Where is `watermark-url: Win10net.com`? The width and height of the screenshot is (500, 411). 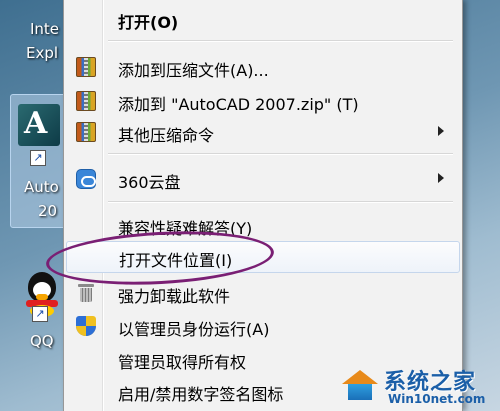 watermark-url: Win10net.com is located at coordinates (437, 399).